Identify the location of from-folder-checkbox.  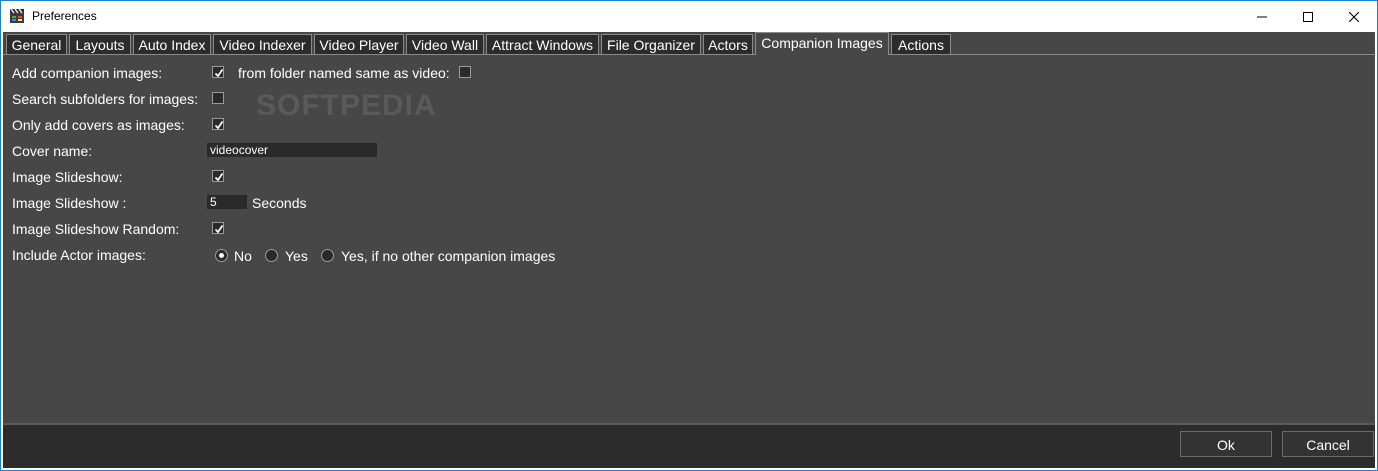
(465, 72).